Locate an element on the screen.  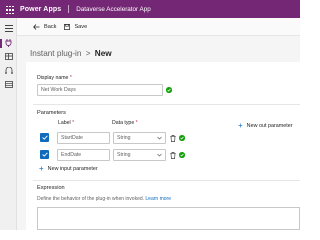
grid-icon is located at coordinates (8, 84).